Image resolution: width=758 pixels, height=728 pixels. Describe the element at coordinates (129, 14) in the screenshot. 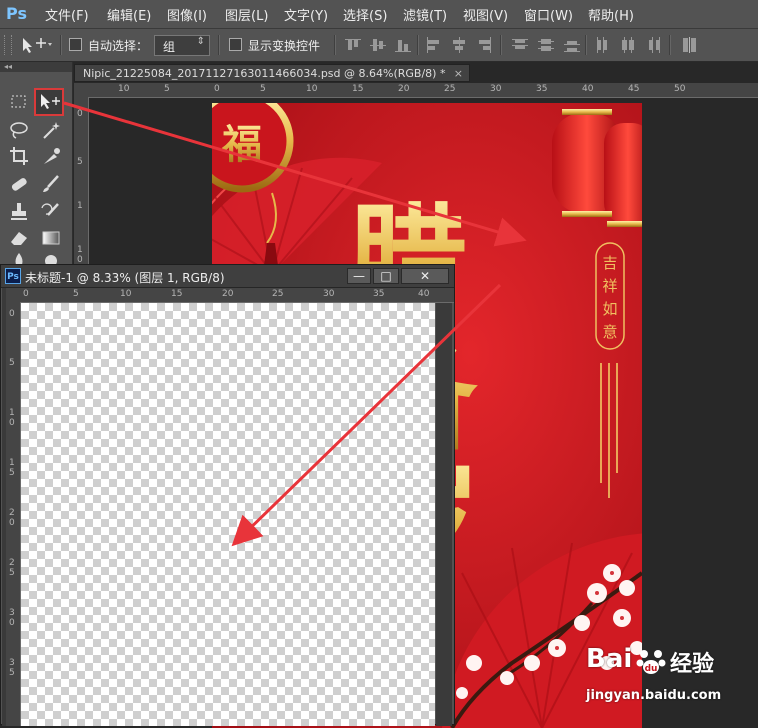

I see `menu-edit: 编辑(E)` at that location.